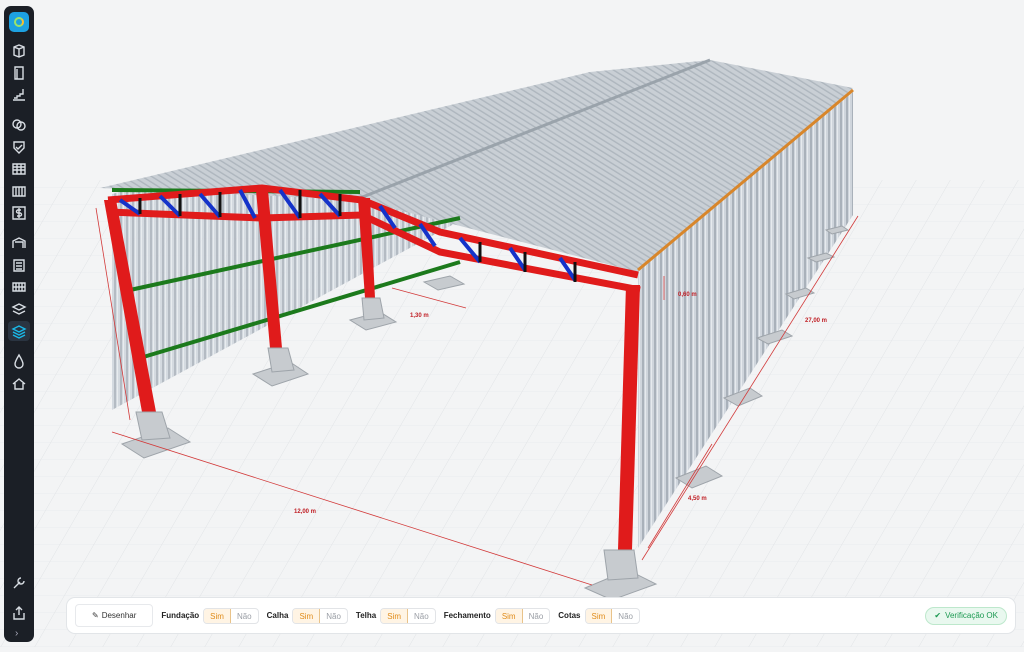 The height and width of the screenshot is (652, 1024). I want to click on option-label-gutter: Calha, so click(277, 615).